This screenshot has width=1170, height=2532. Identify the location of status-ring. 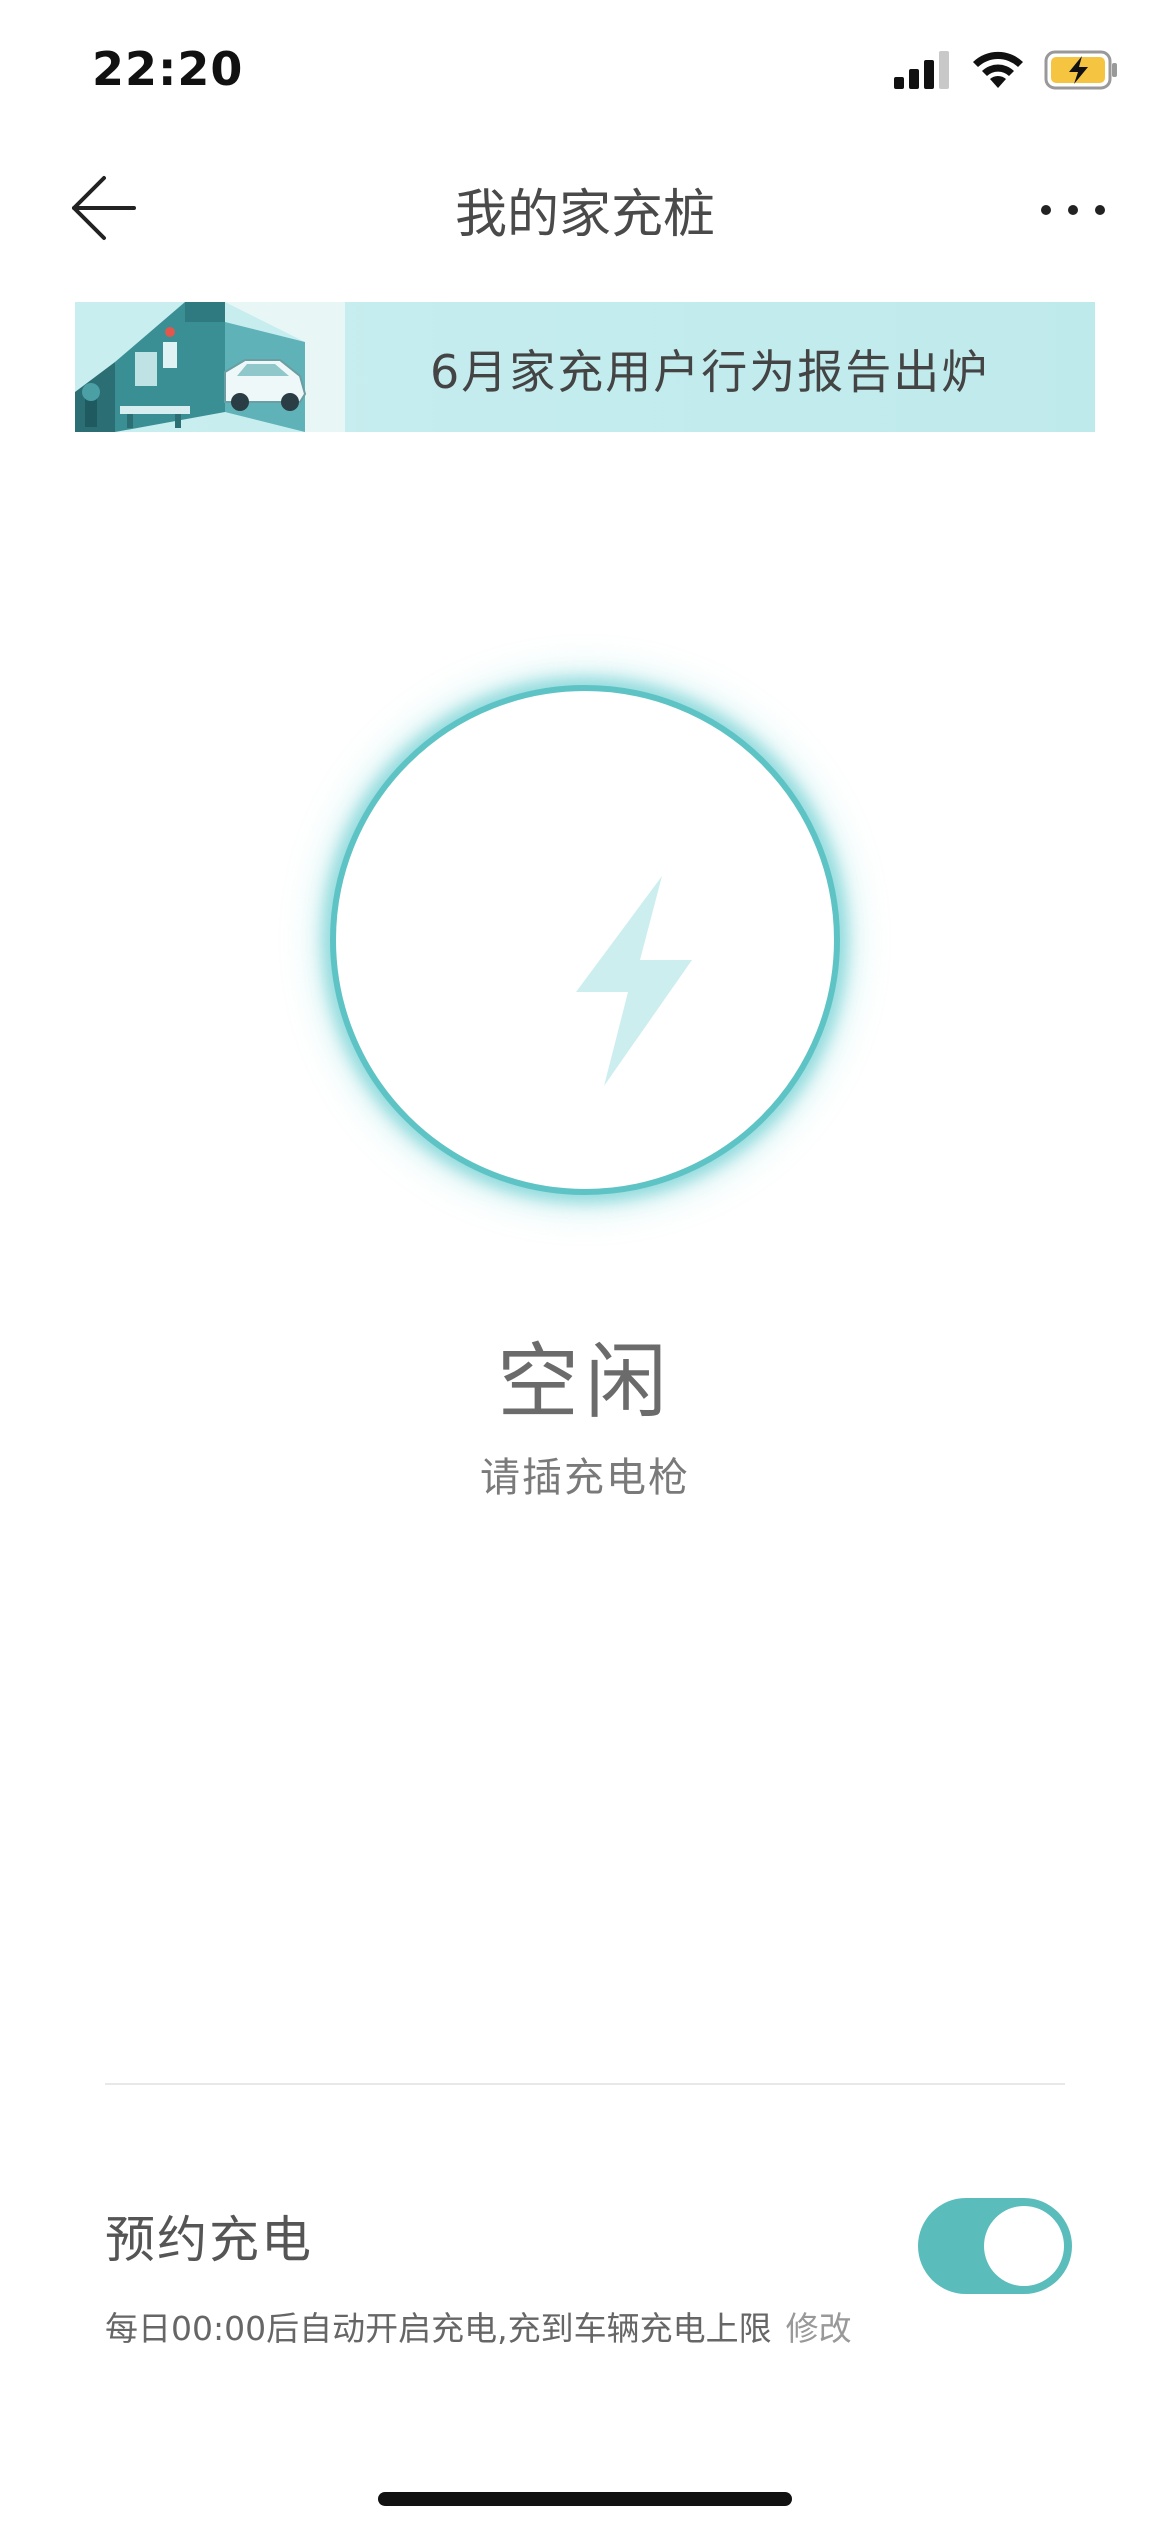
(585, 940).